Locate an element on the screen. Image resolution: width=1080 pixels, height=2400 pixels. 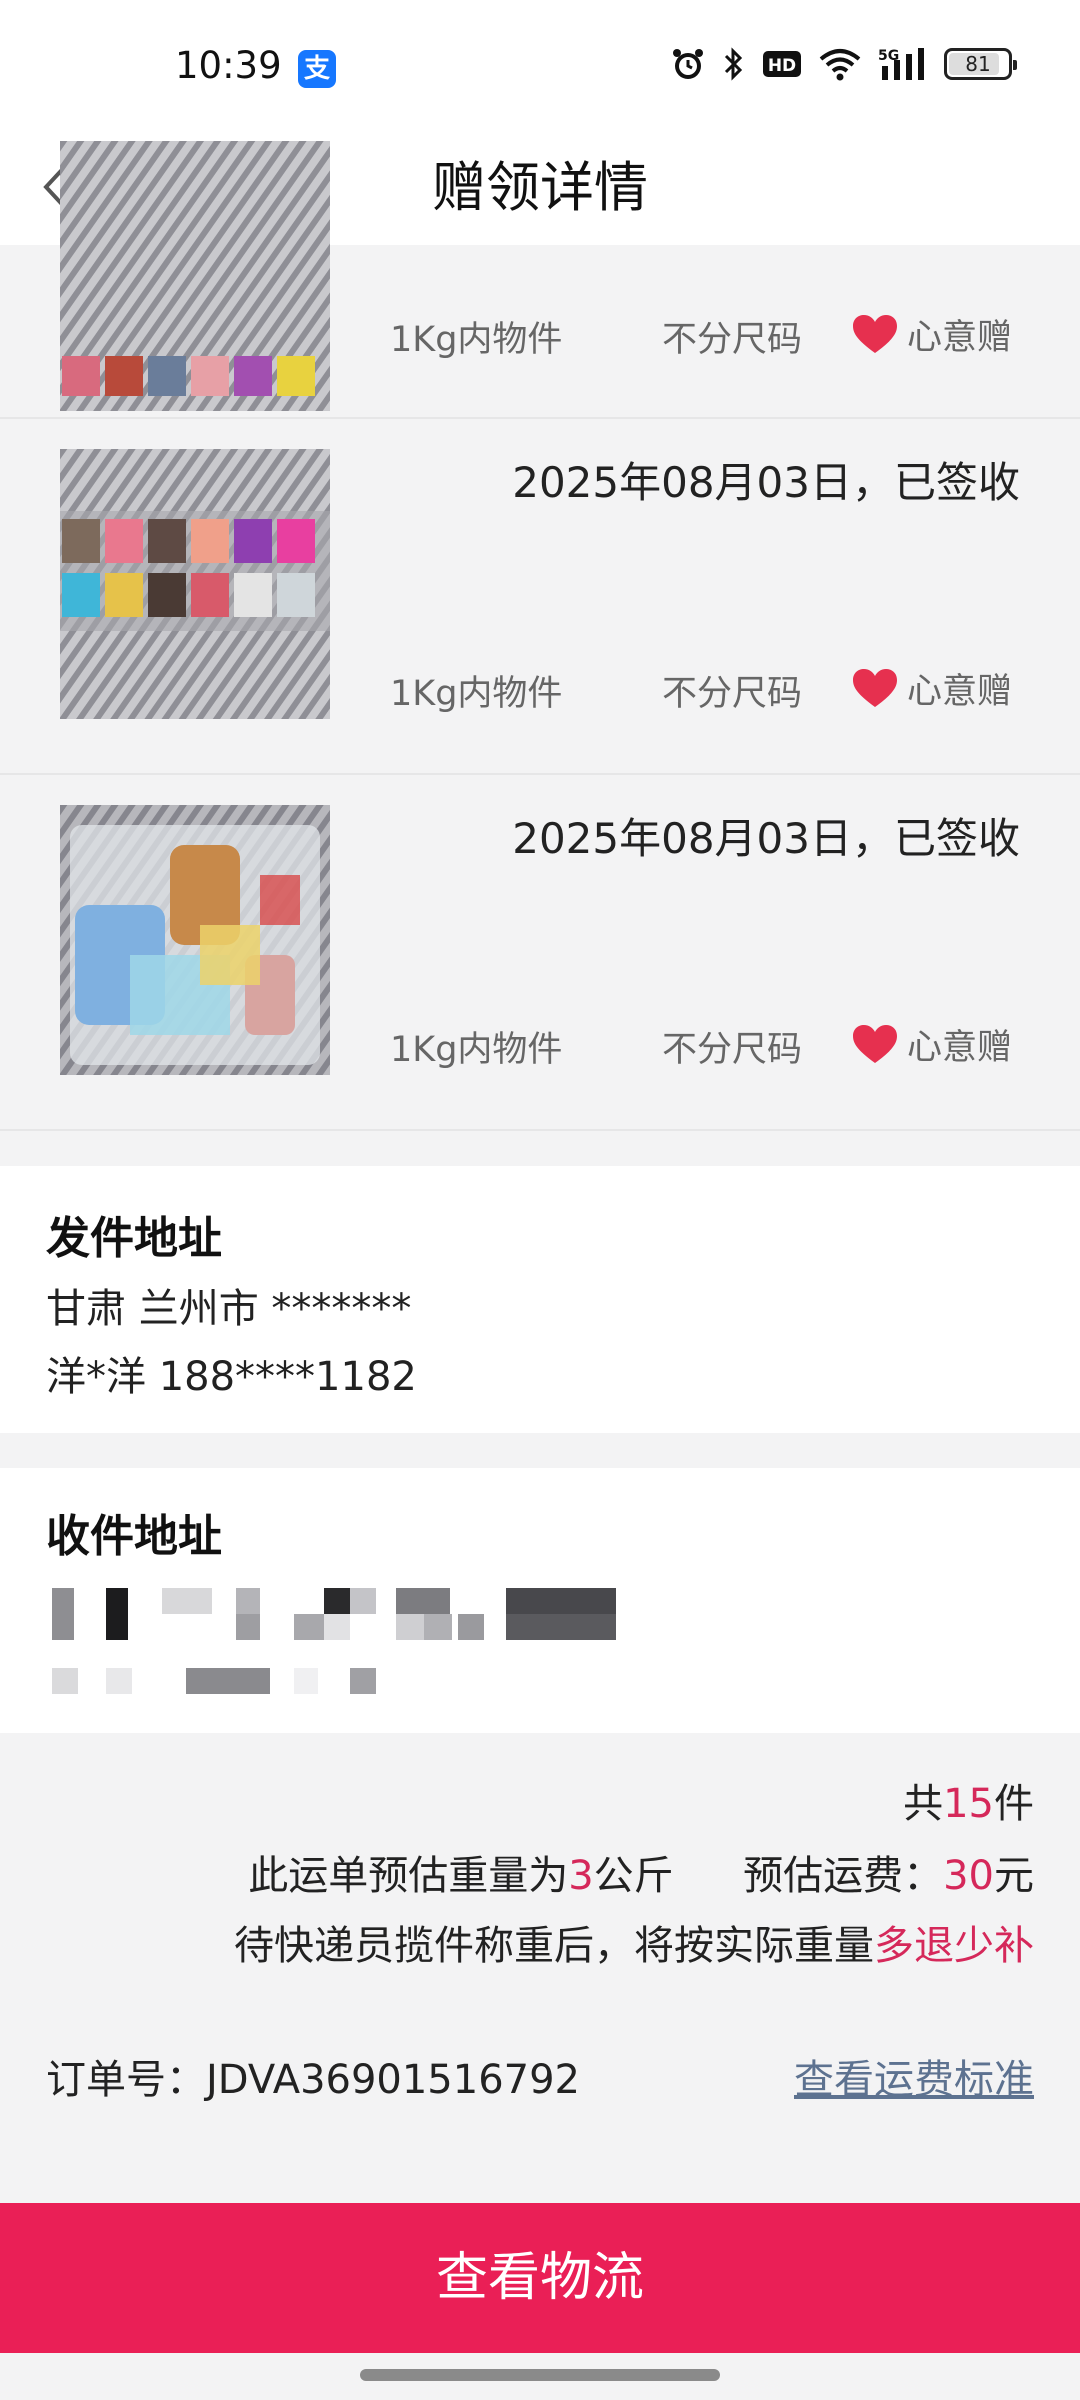
fee-prefix: 预估运费： is located at coordinates (843, 1876).